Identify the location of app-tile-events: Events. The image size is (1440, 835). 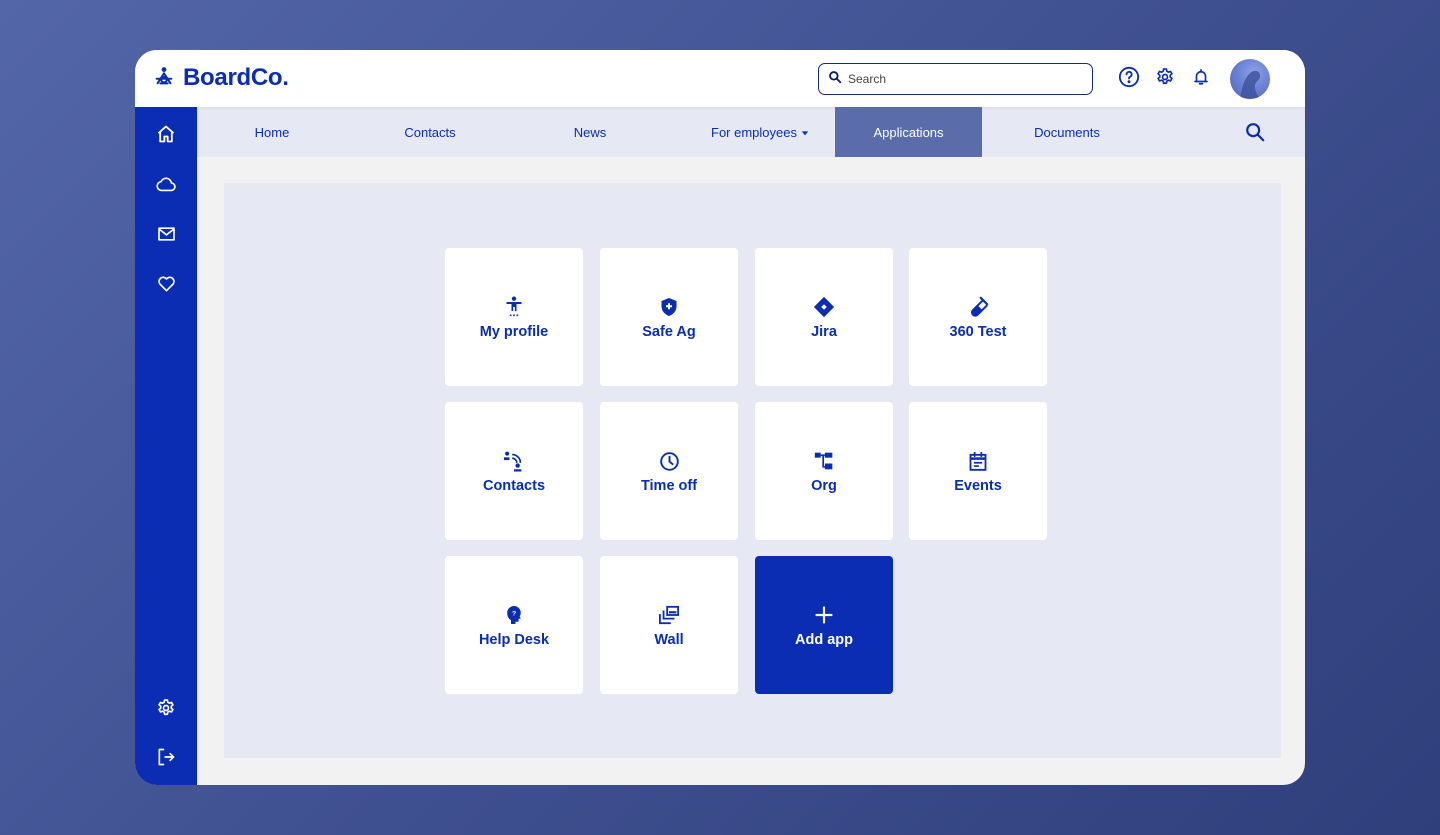
(978, 471).